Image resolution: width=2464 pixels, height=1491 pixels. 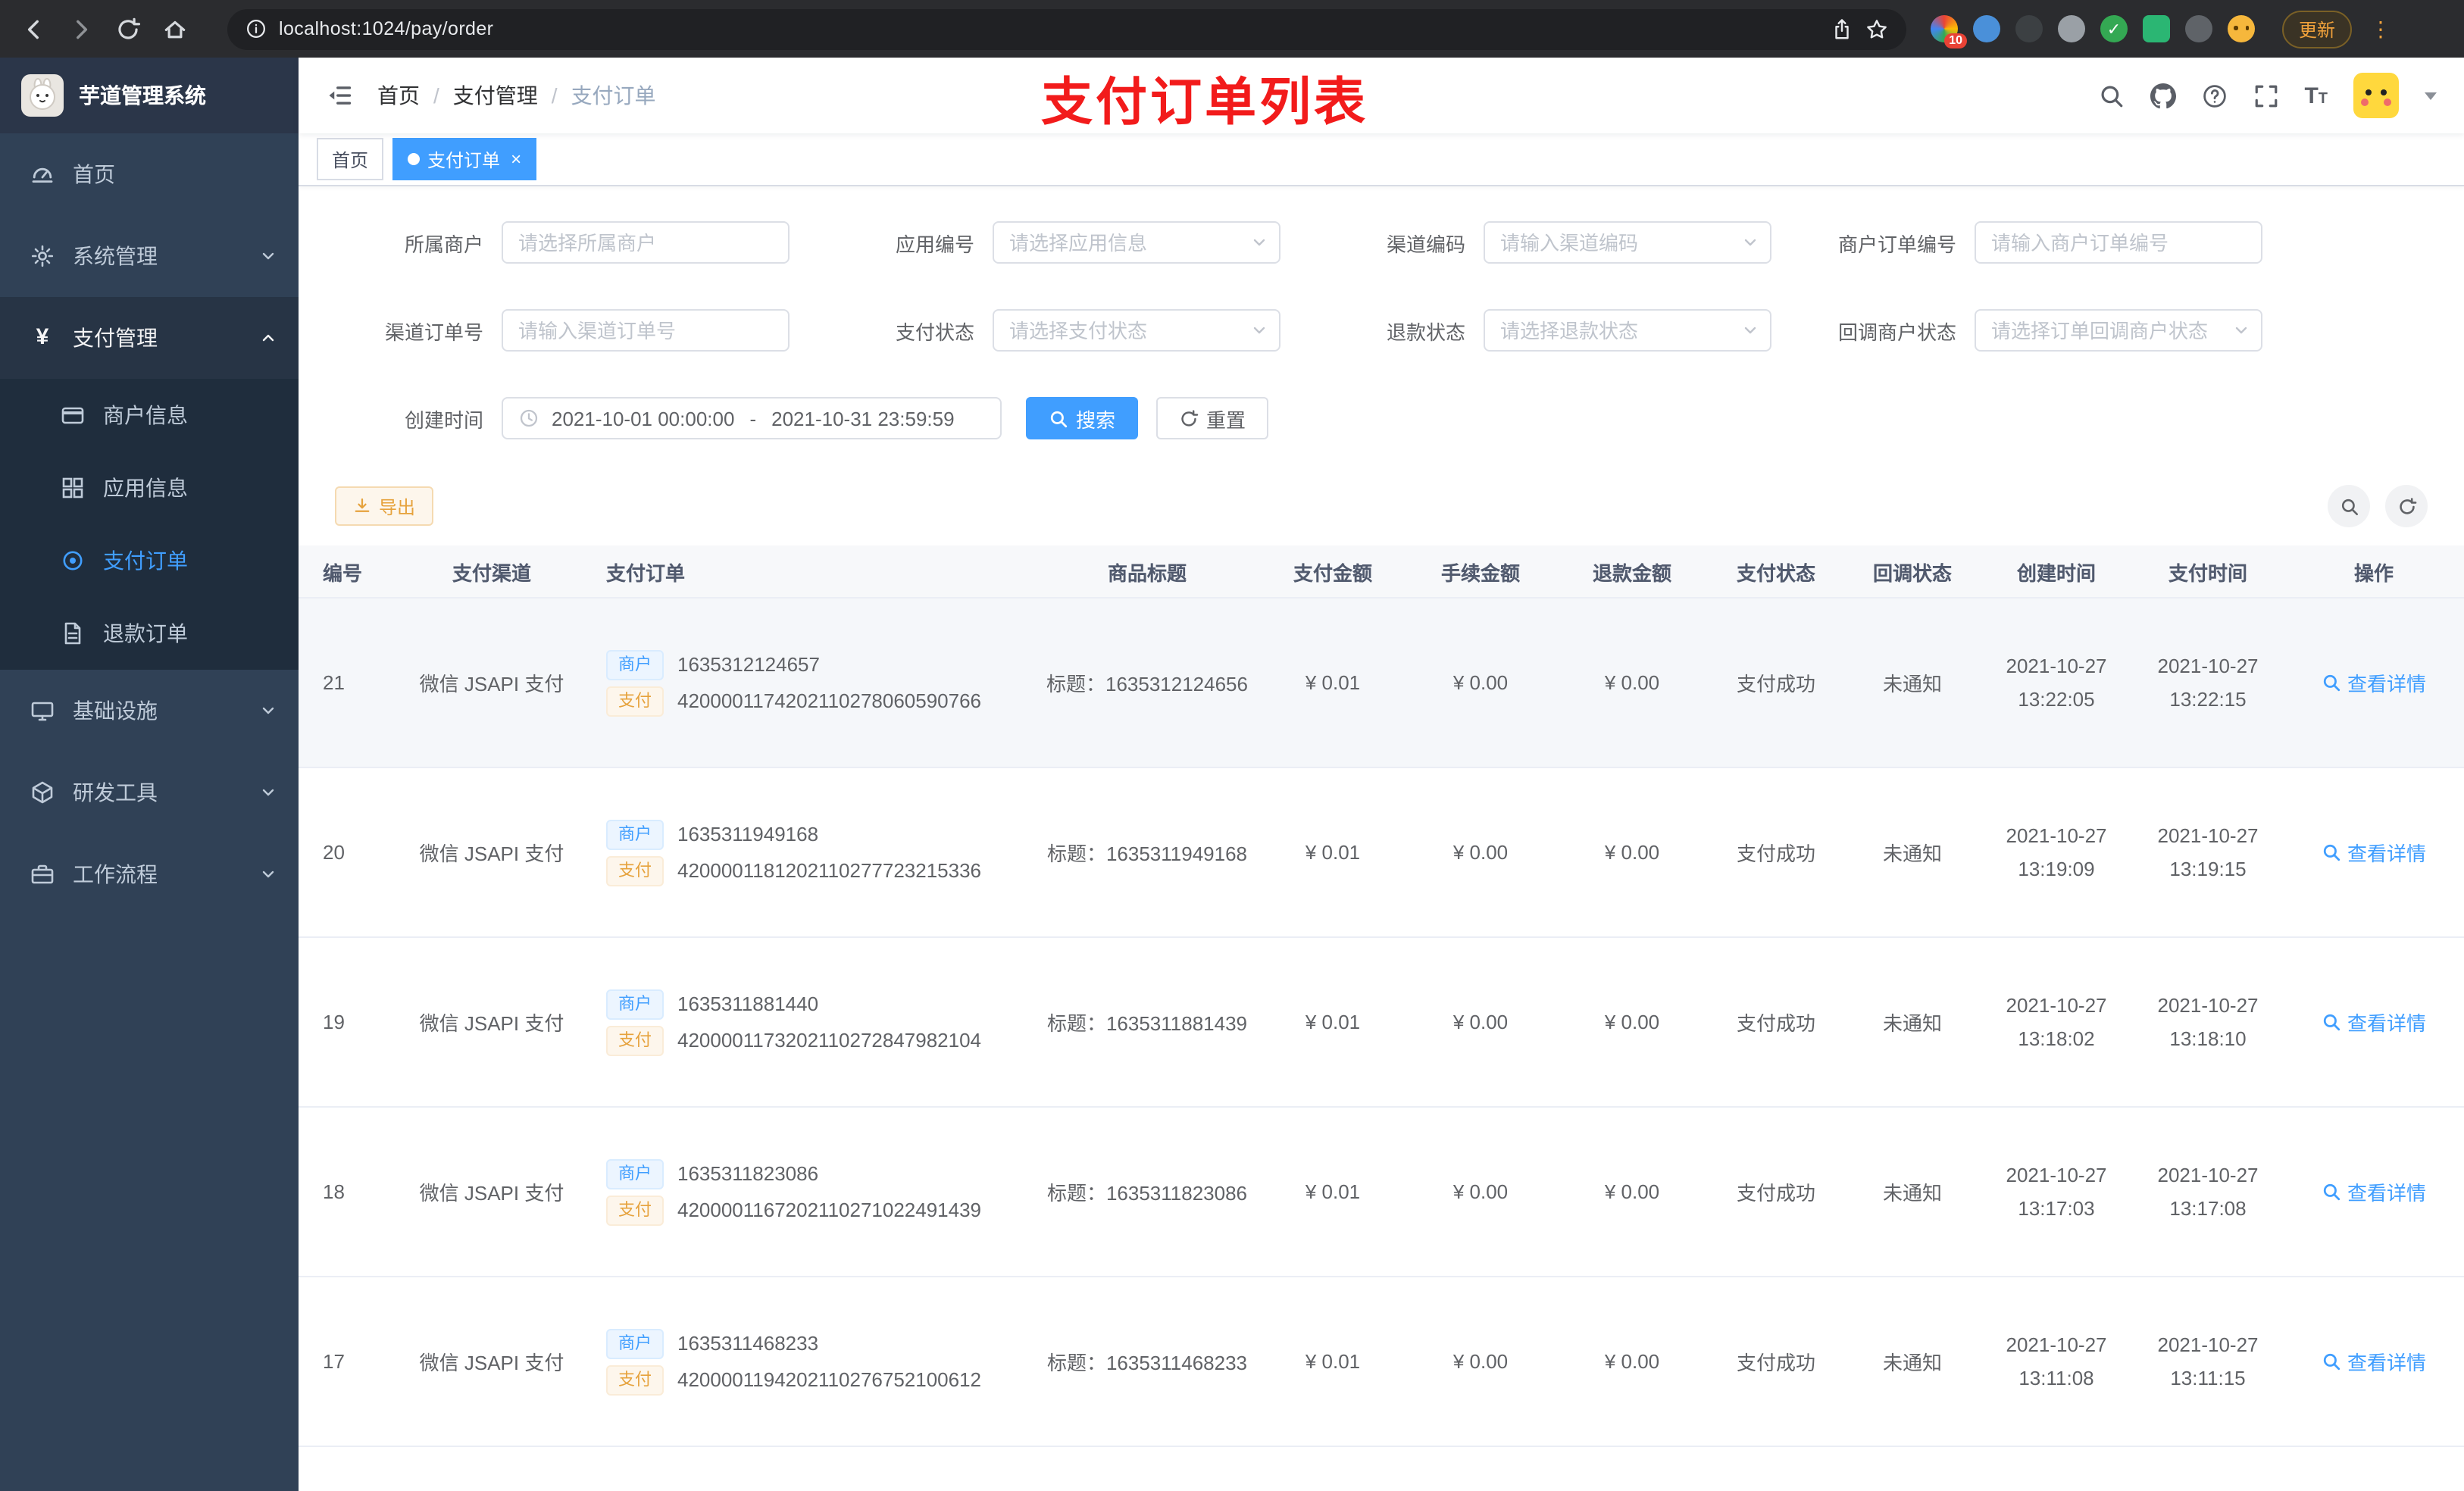 What do you see at coordinates (2241, 28) in the screenshot?
I see `profile-avatar-icon` at bounding box center [2241, 28].